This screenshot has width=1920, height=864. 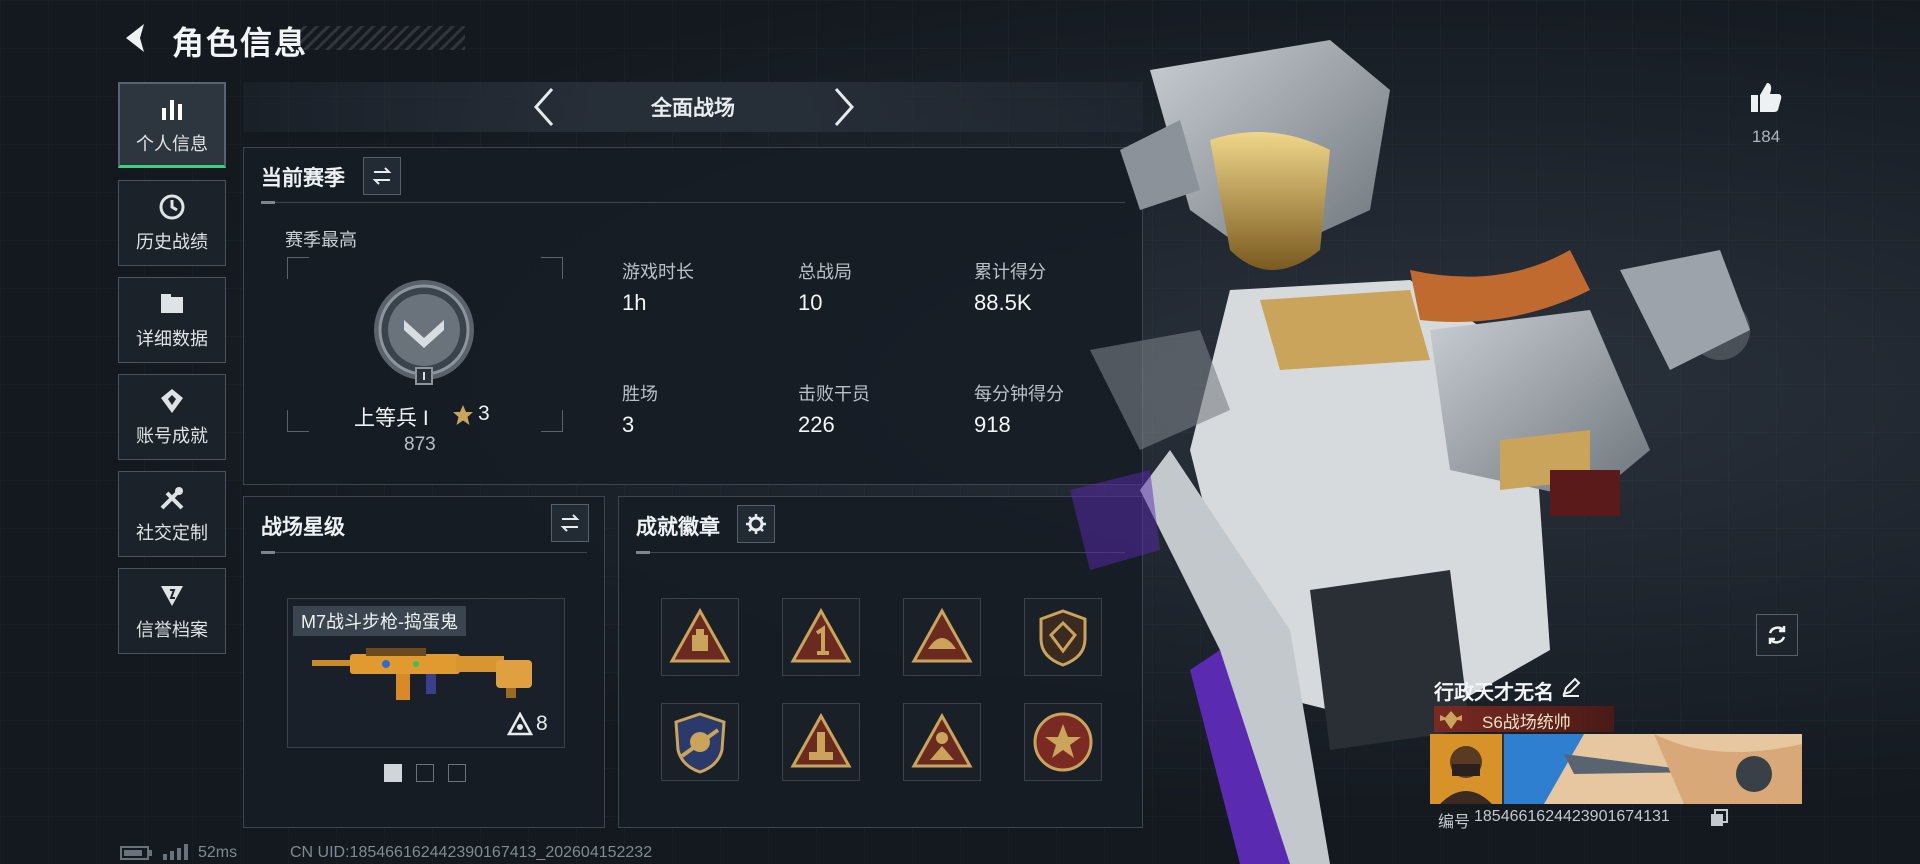 I want to click on chevron-left-icon, so click(x=544, y=107).